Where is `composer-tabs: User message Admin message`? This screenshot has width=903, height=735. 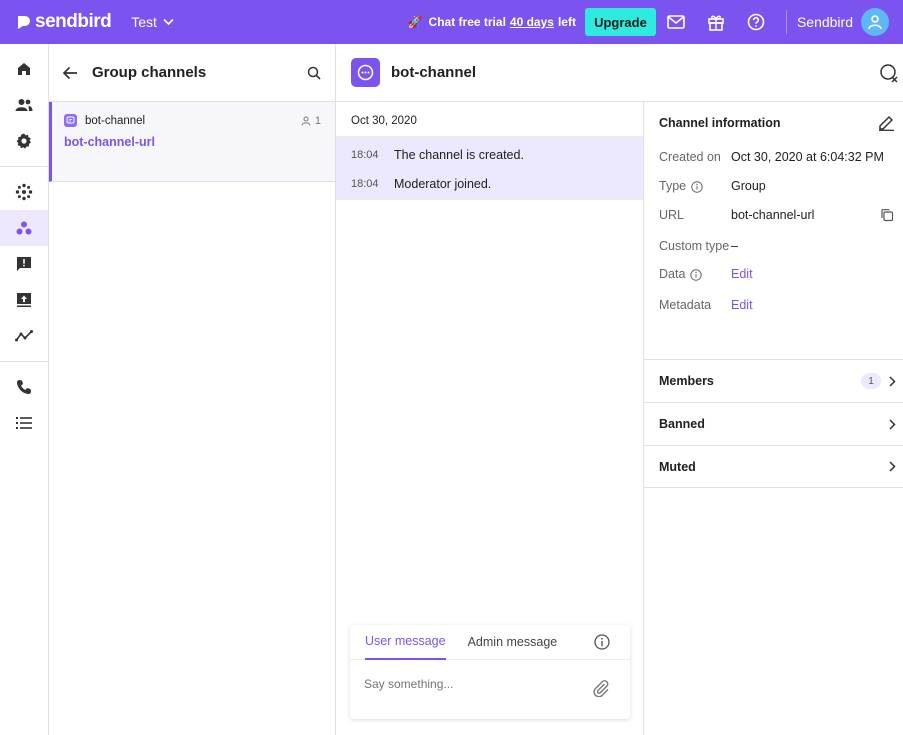
composer-tabs: User message Admin message is located at coordinates (490, 642).